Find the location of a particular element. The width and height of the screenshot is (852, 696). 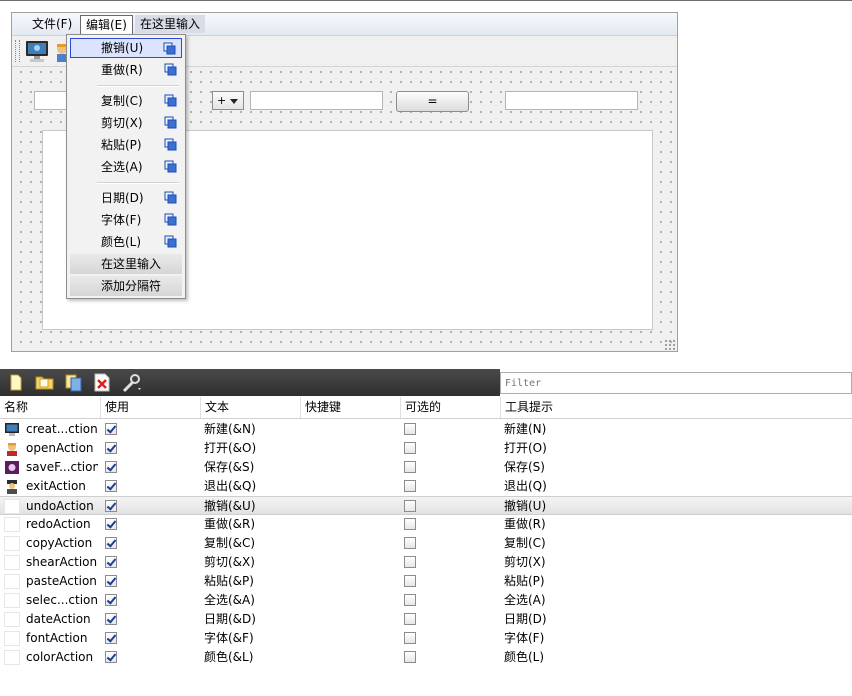

menu-item-cut: 剪切(X) is located at coordinates (126, 123).